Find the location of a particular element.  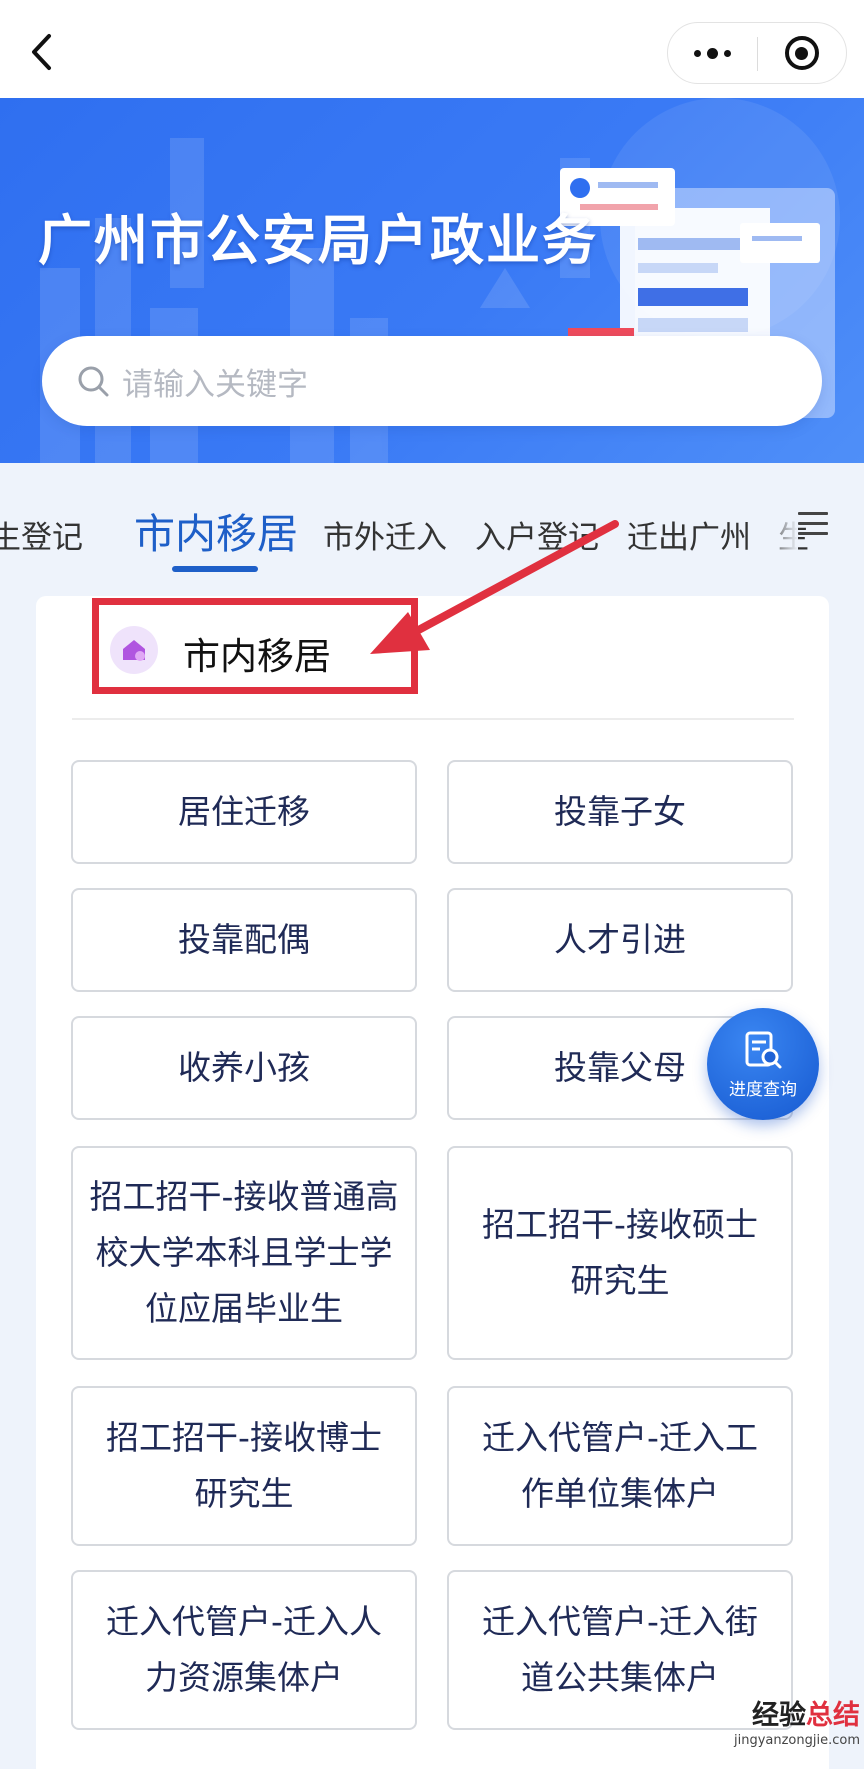

category-tabs: 生登记 市内移居 市外迁入 入户登记 迁出广州 生 is located at coordinates (432, 535).